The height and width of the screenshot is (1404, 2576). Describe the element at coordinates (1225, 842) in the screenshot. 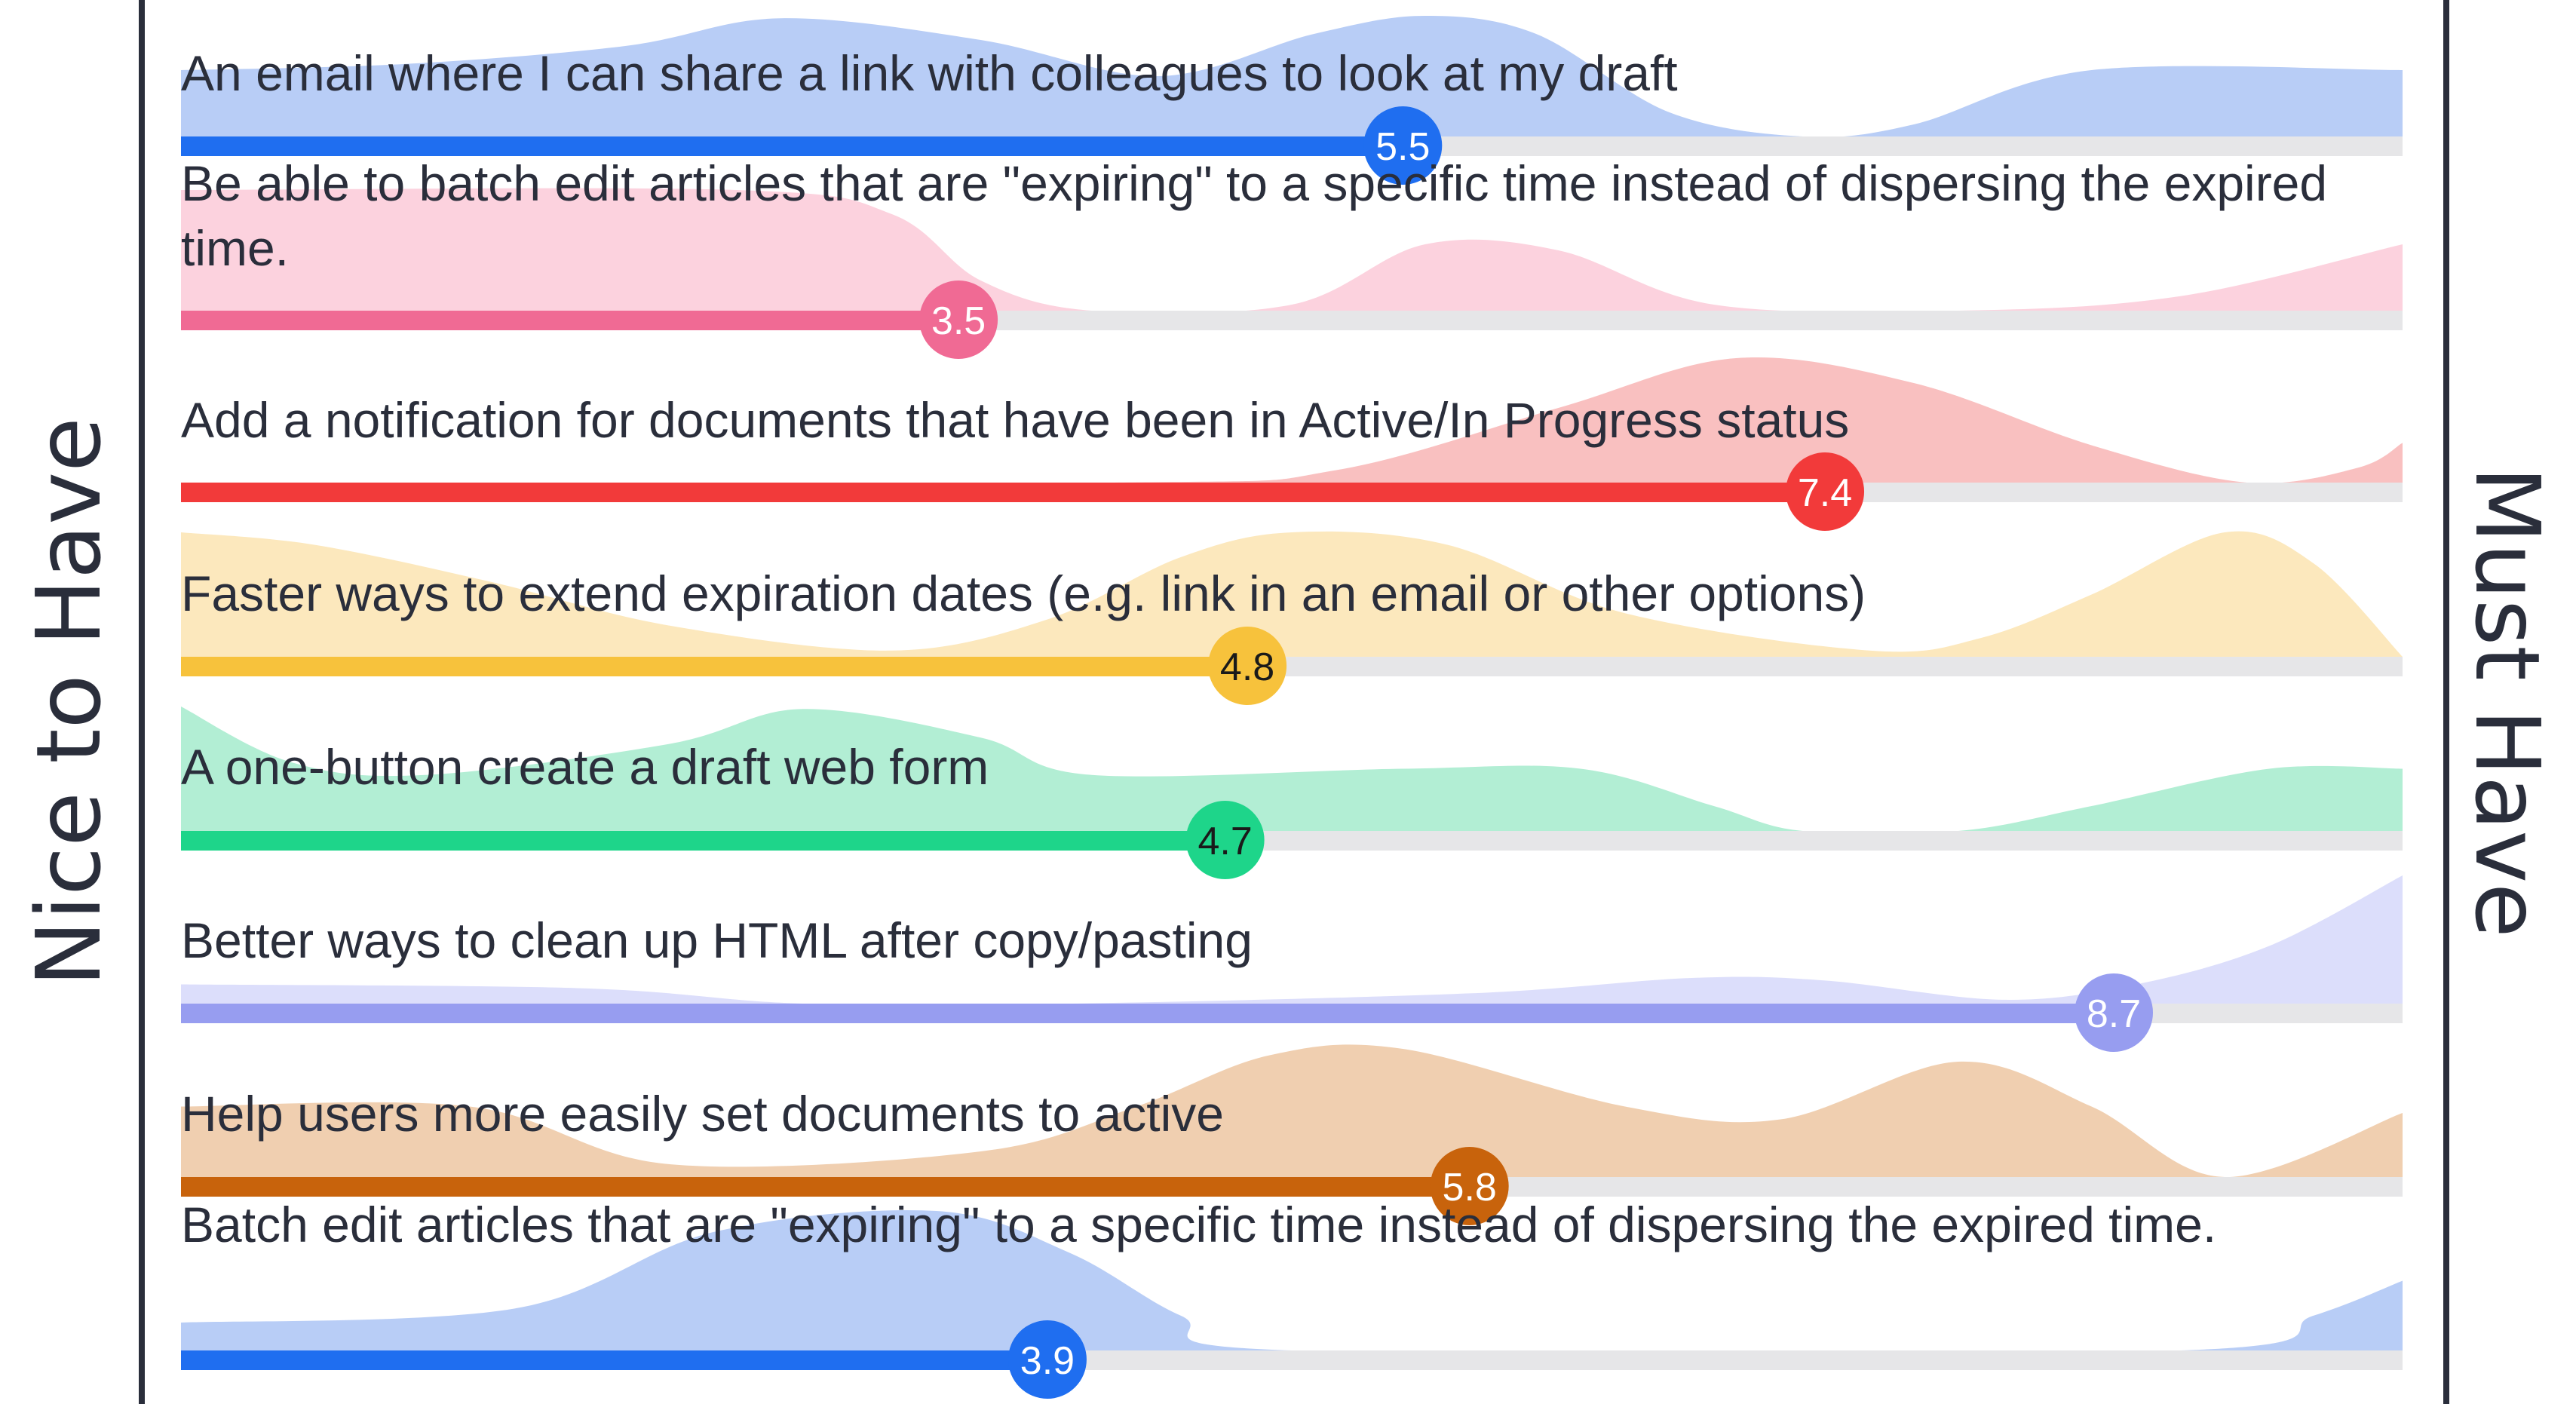

I see `value-label: 4.7` at that location.